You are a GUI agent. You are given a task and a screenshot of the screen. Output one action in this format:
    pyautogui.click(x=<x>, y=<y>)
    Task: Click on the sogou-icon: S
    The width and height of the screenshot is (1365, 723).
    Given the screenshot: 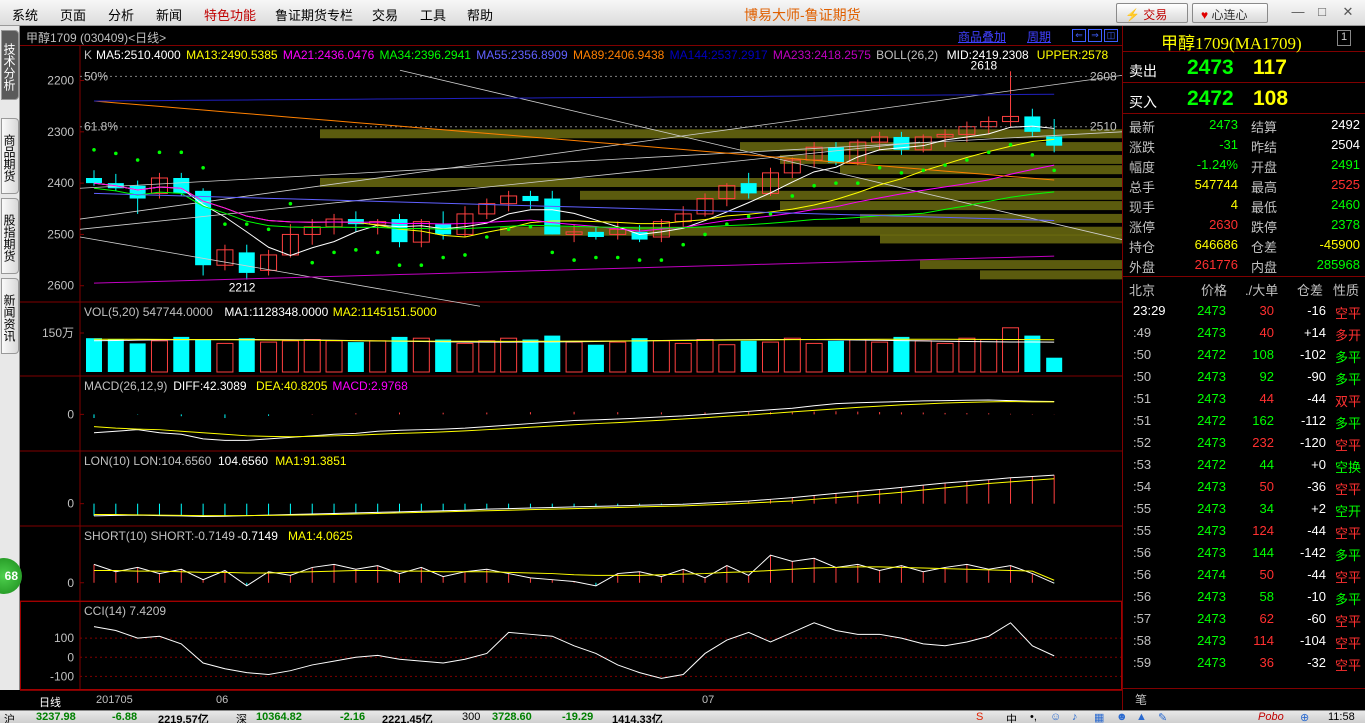 What is the action you would take?
    pyautogui.click(x=979, y=717)
    